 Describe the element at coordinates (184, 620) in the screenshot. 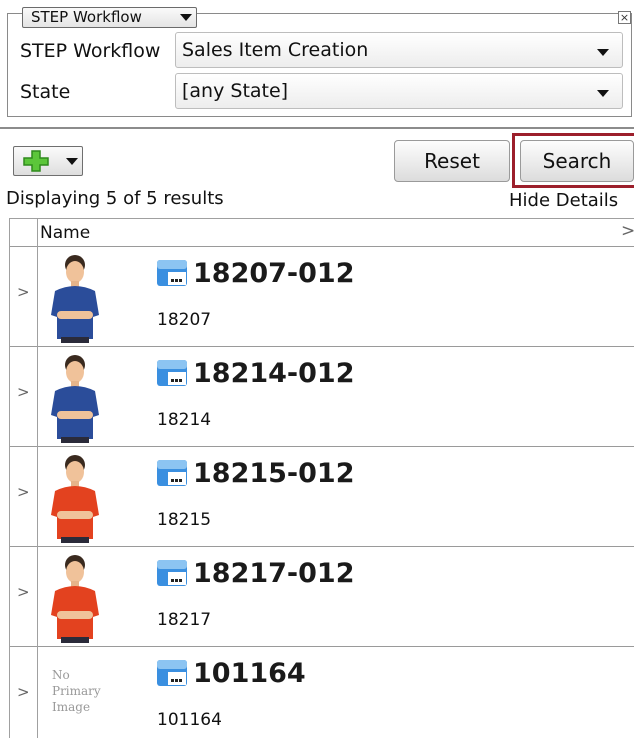

I see `item-id: 18217` at that location.